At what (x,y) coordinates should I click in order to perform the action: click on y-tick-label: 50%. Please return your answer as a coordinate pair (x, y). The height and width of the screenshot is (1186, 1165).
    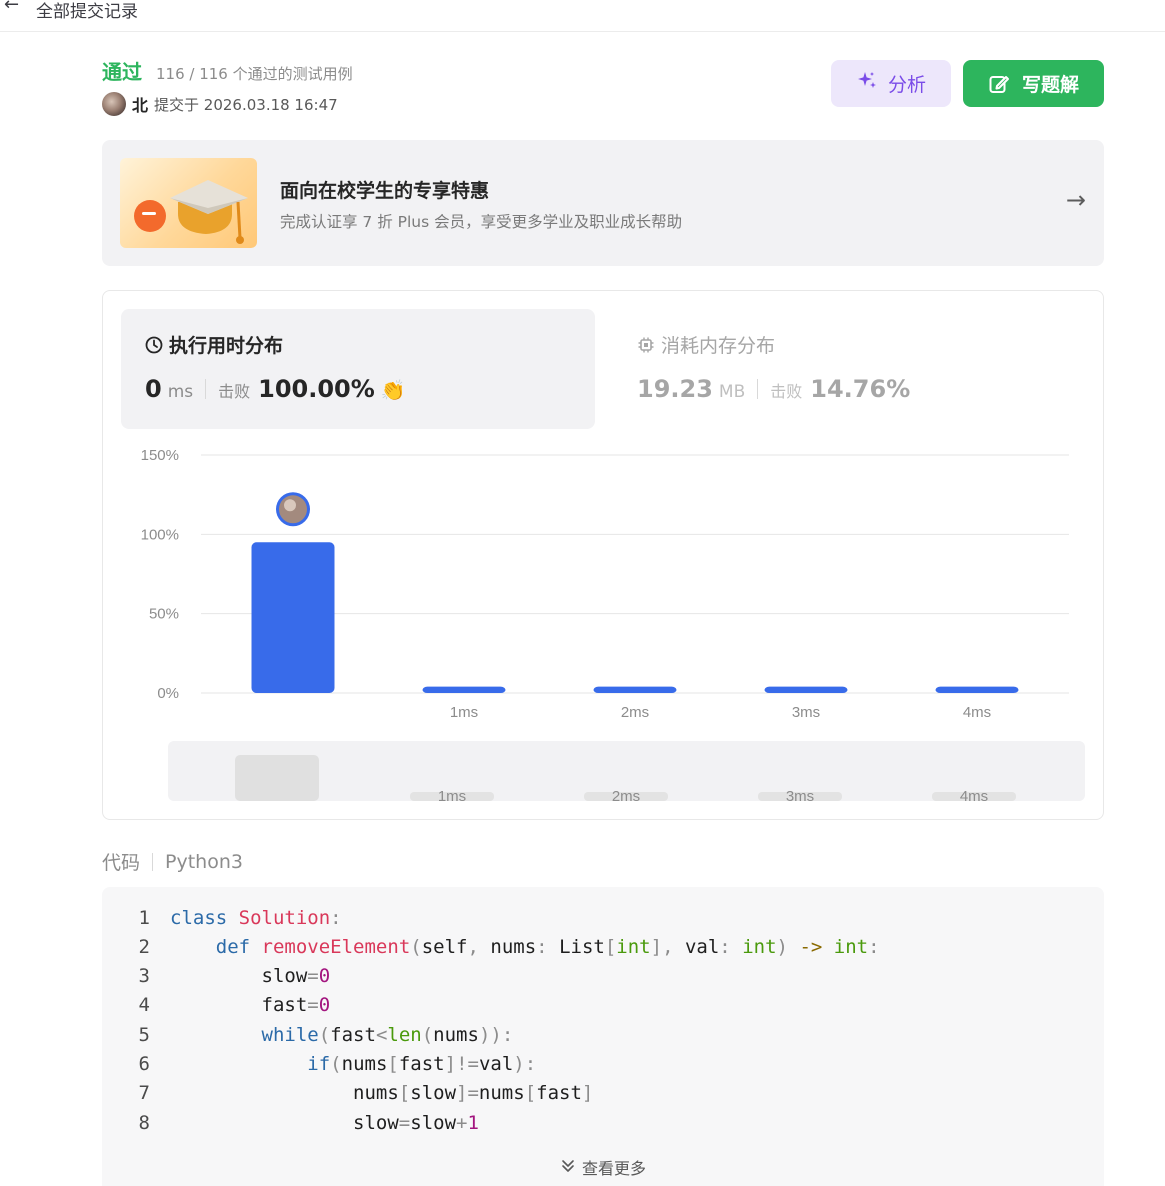
    Looking at the image, I should click on (164, 614).